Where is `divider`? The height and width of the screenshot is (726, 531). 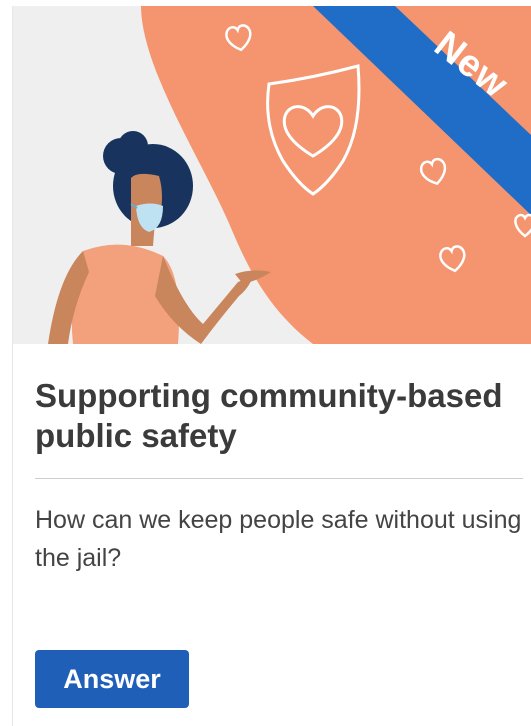
divider is located at coordinates (279, 478).